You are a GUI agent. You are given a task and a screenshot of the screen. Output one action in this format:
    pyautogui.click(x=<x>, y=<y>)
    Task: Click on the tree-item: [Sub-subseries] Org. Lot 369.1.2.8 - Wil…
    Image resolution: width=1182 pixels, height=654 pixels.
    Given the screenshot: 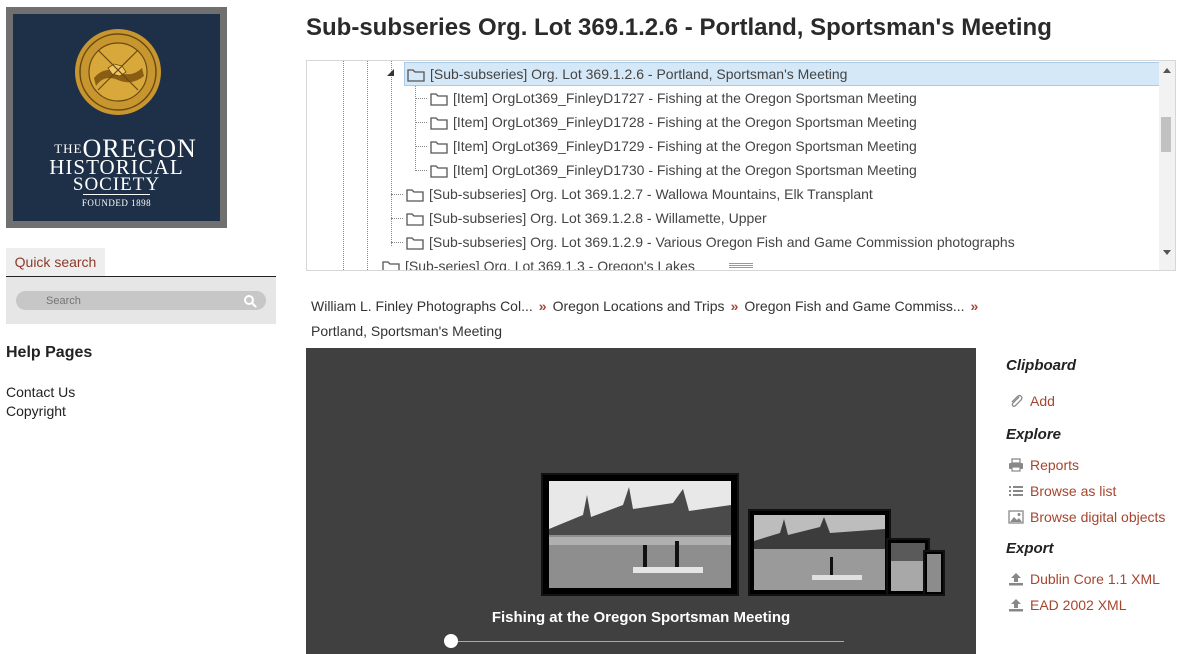 What is the action you would take?
    pyautogui.click(x=586, y=218)
    